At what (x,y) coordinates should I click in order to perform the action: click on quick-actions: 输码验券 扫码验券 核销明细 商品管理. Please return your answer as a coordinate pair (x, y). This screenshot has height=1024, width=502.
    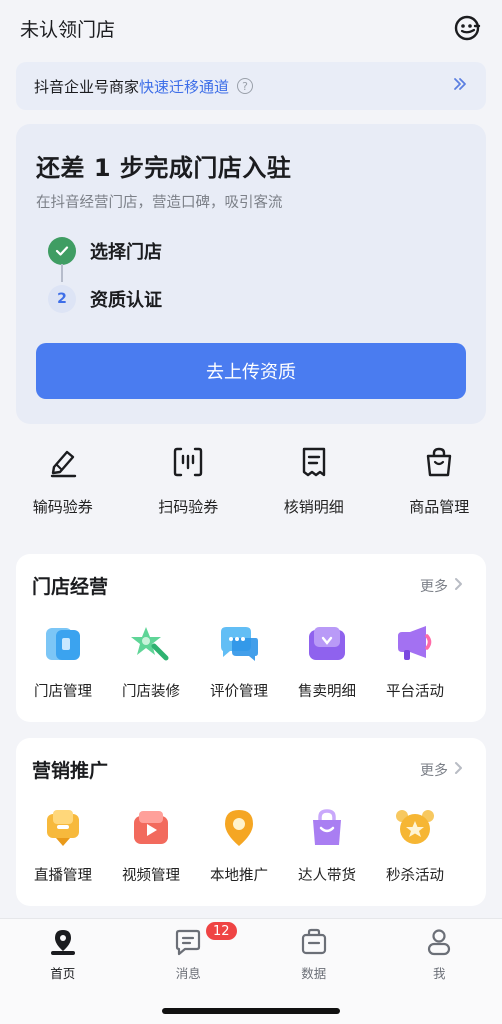
    Looking at the image, I should click on (251, 487).